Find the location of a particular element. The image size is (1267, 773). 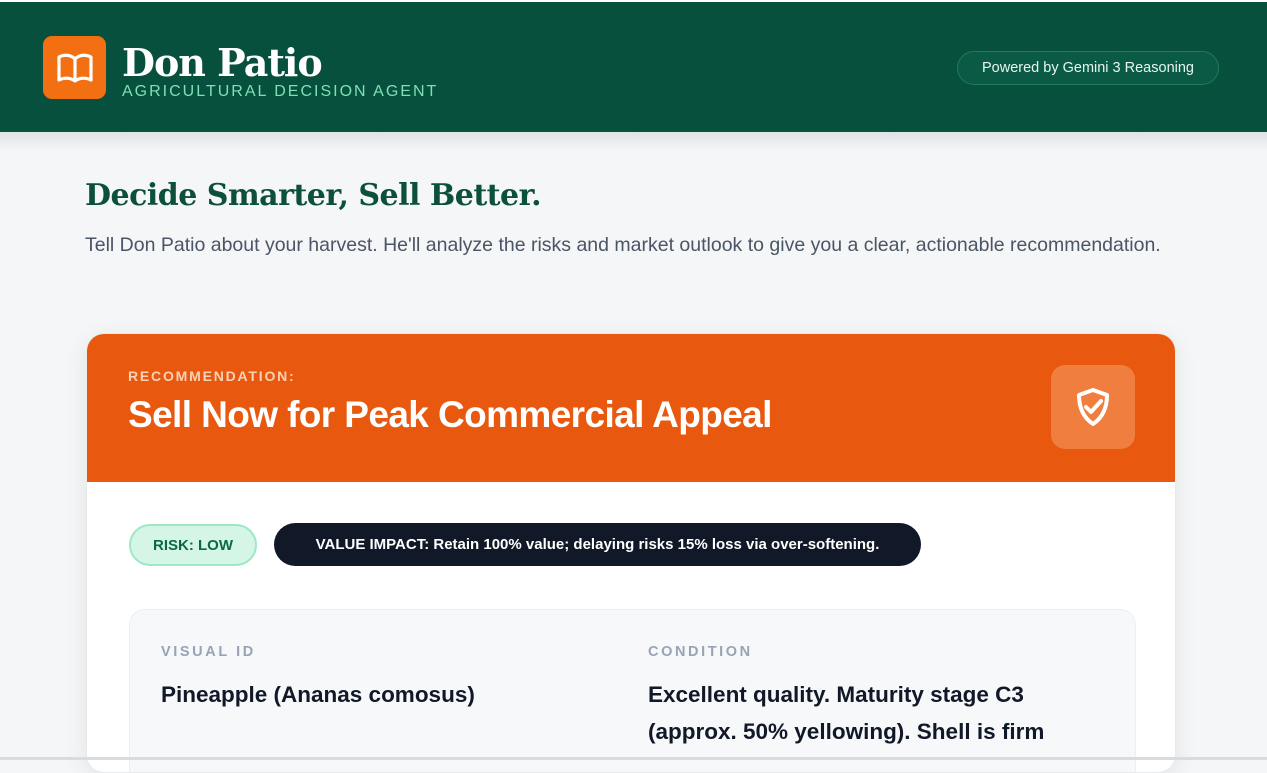

risk-badge: RISK: LOW is located at coordinates (193, 545).